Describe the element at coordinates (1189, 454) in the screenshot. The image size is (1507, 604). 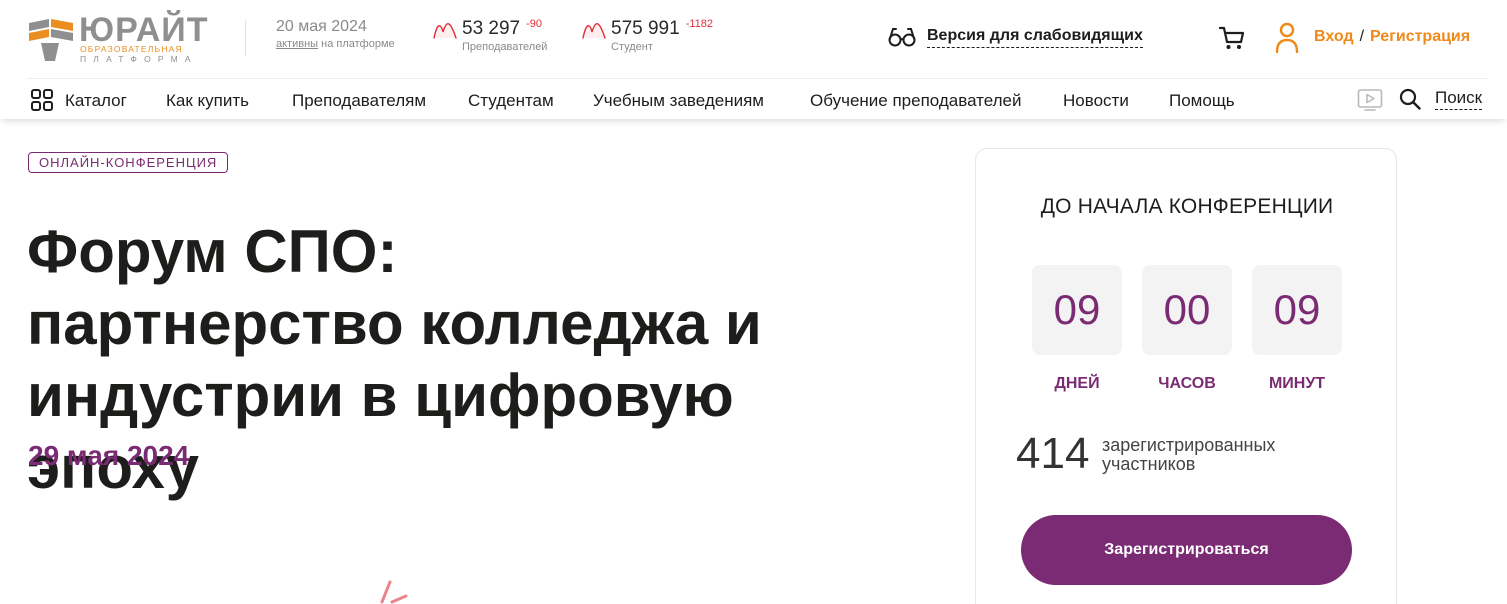
I see `registered-label: зарегистрированных участников` at that location.